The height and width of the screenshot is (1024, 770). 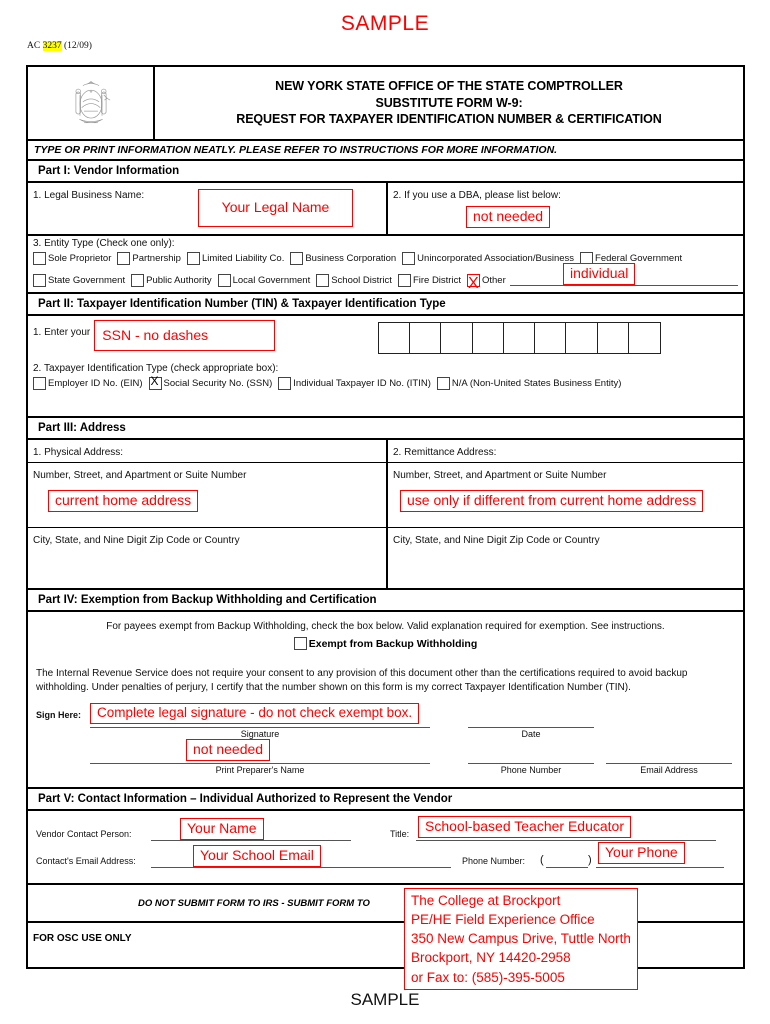 I want to click on entity-option-school-district: School District, so click(x=354, y=280).